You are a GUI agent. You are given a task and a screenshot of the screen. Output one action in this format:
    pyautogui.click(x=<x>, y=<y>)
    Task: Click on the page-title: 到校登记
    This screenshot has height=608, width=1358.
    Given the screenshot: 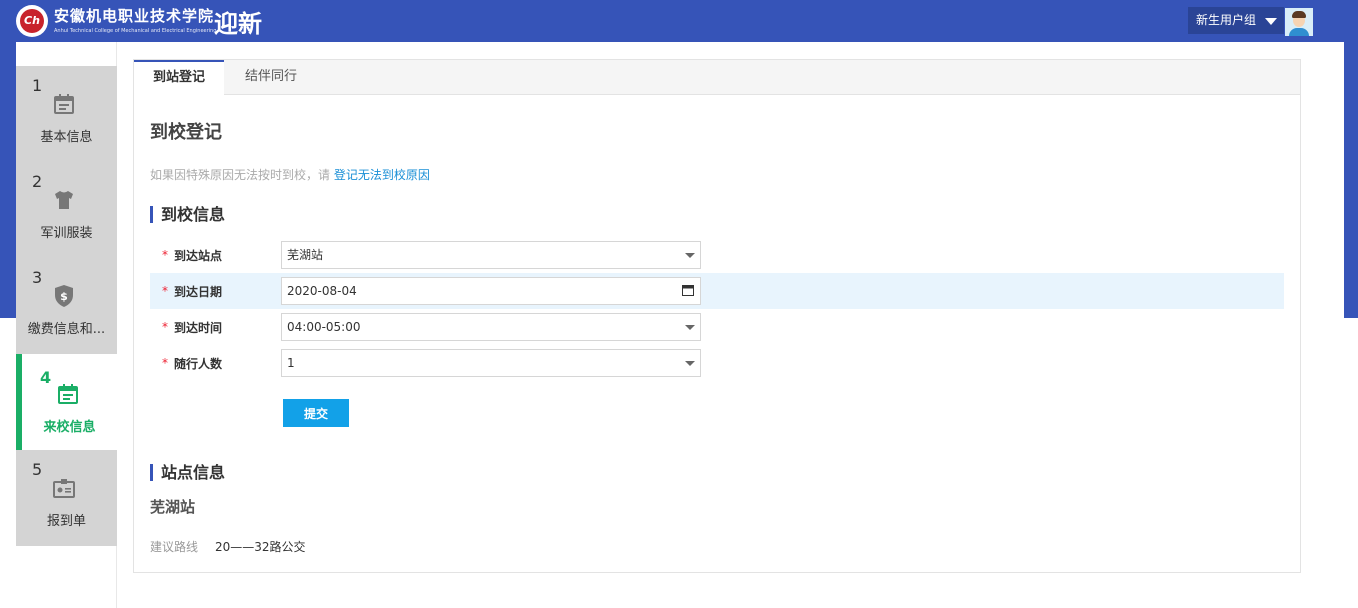 What is the action you would take?
    pyautogui.click(x=186, y=132)
    